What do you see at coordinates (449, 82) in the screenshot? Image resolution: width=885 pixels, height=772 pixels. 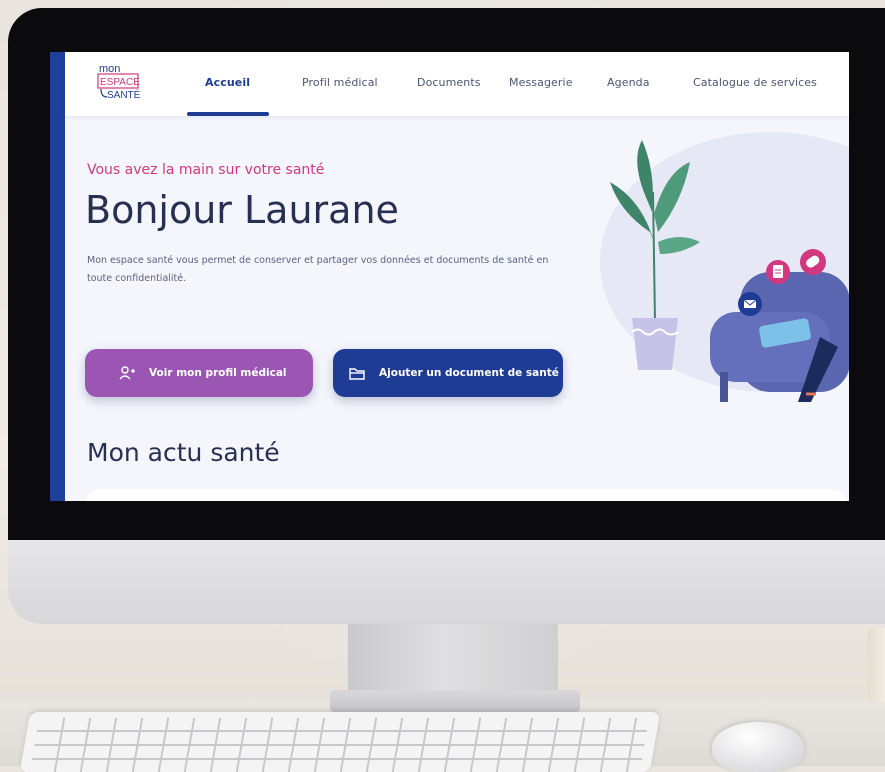 I see `nav-documents: Documents` at bounding box center [449, 82].